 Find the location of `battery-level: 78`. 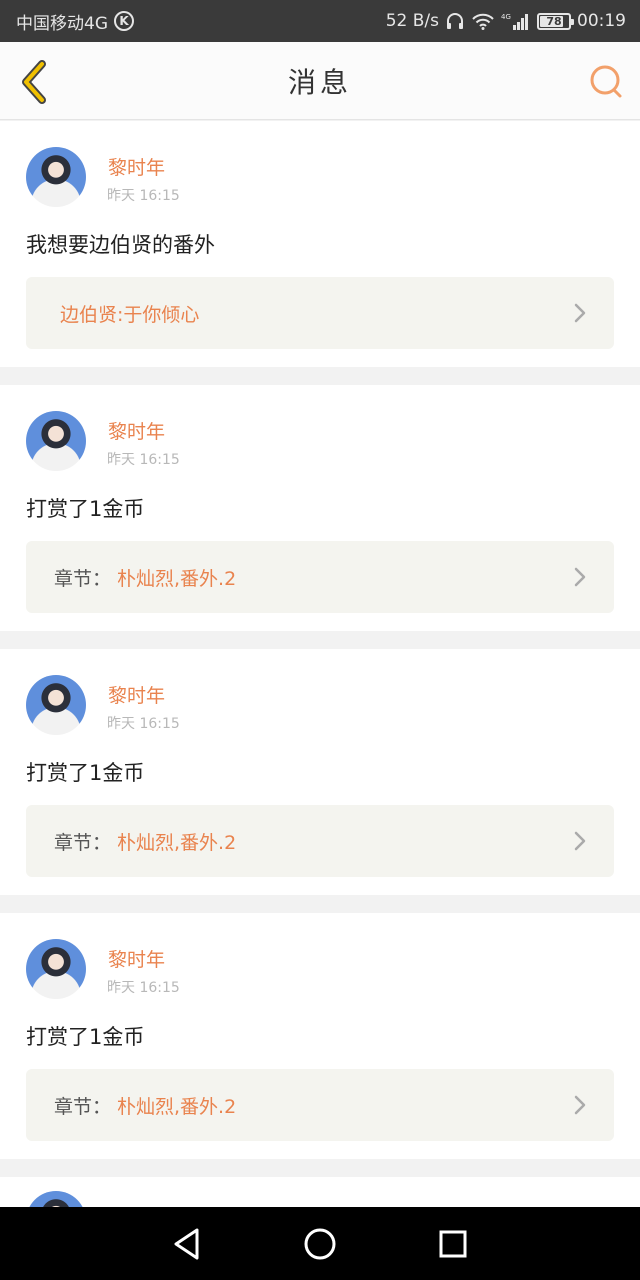

battery-level: 78 is located at coordinates (554, 21).